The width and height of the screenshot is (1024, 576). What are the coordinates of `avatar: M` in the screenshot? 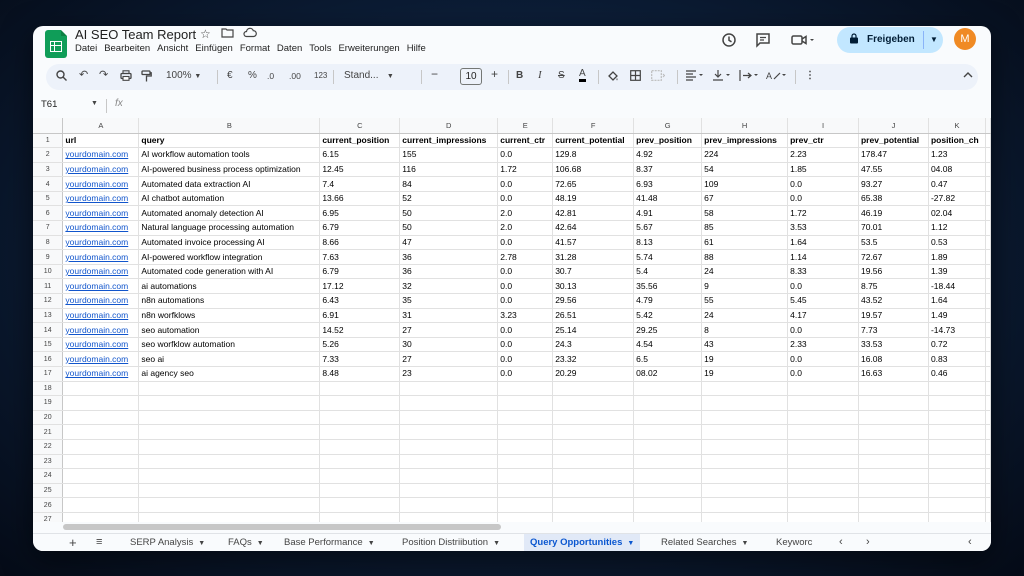 It's located at (965, 39).